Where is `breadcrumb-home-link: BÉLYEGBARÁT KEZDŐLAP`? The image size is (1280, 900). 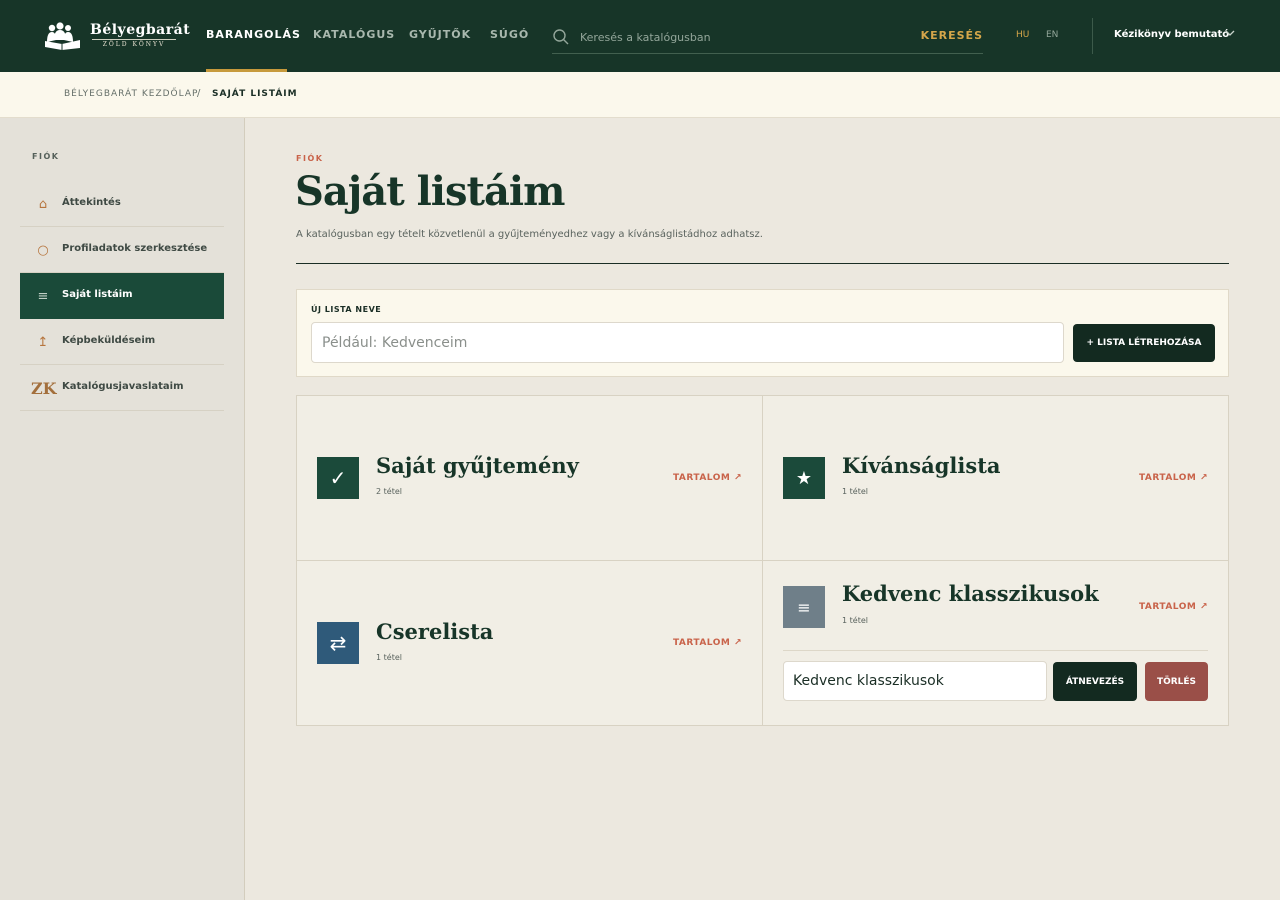 breadcrumb-home-link: BÉLYEGBARÁT KEZDŐLAP is located at coordinates (131, 94).